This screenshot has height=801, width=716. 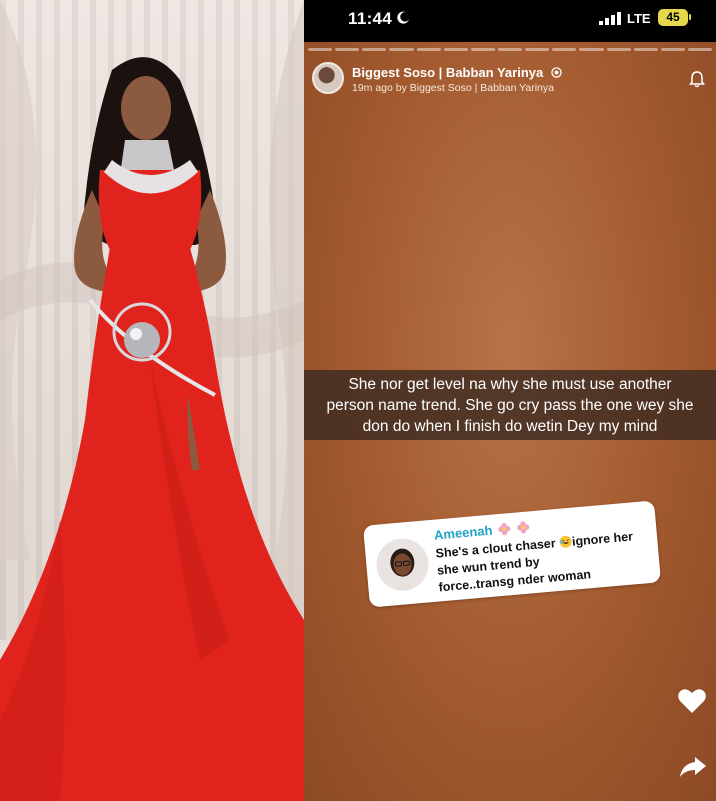 I want to click on account-avatar, so click(x=328, y=78).